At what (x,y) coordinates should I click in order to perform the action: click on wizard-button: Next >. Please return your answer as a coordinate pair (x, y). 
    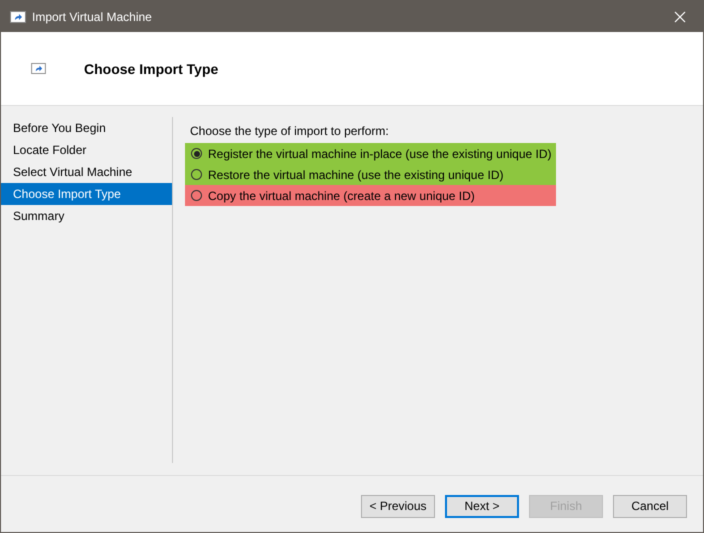
    Looking at the image, I should click on (482, 506).